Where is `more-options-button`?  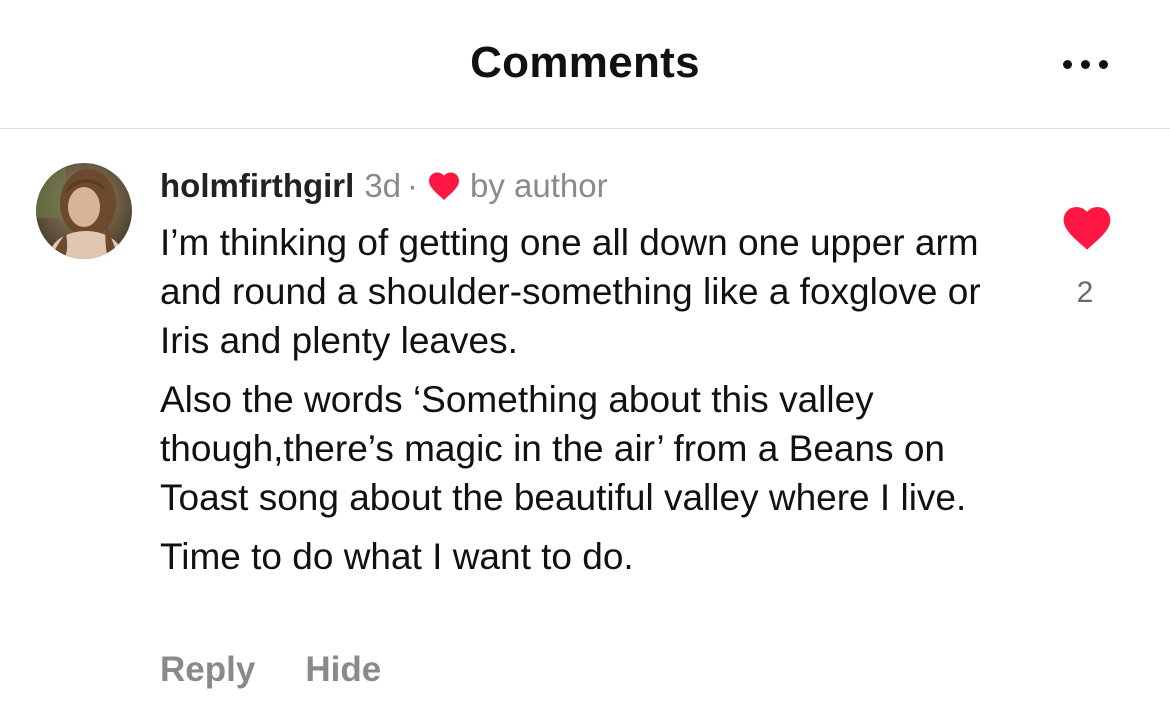
more-options-button is located at coordinates (1085, 64).